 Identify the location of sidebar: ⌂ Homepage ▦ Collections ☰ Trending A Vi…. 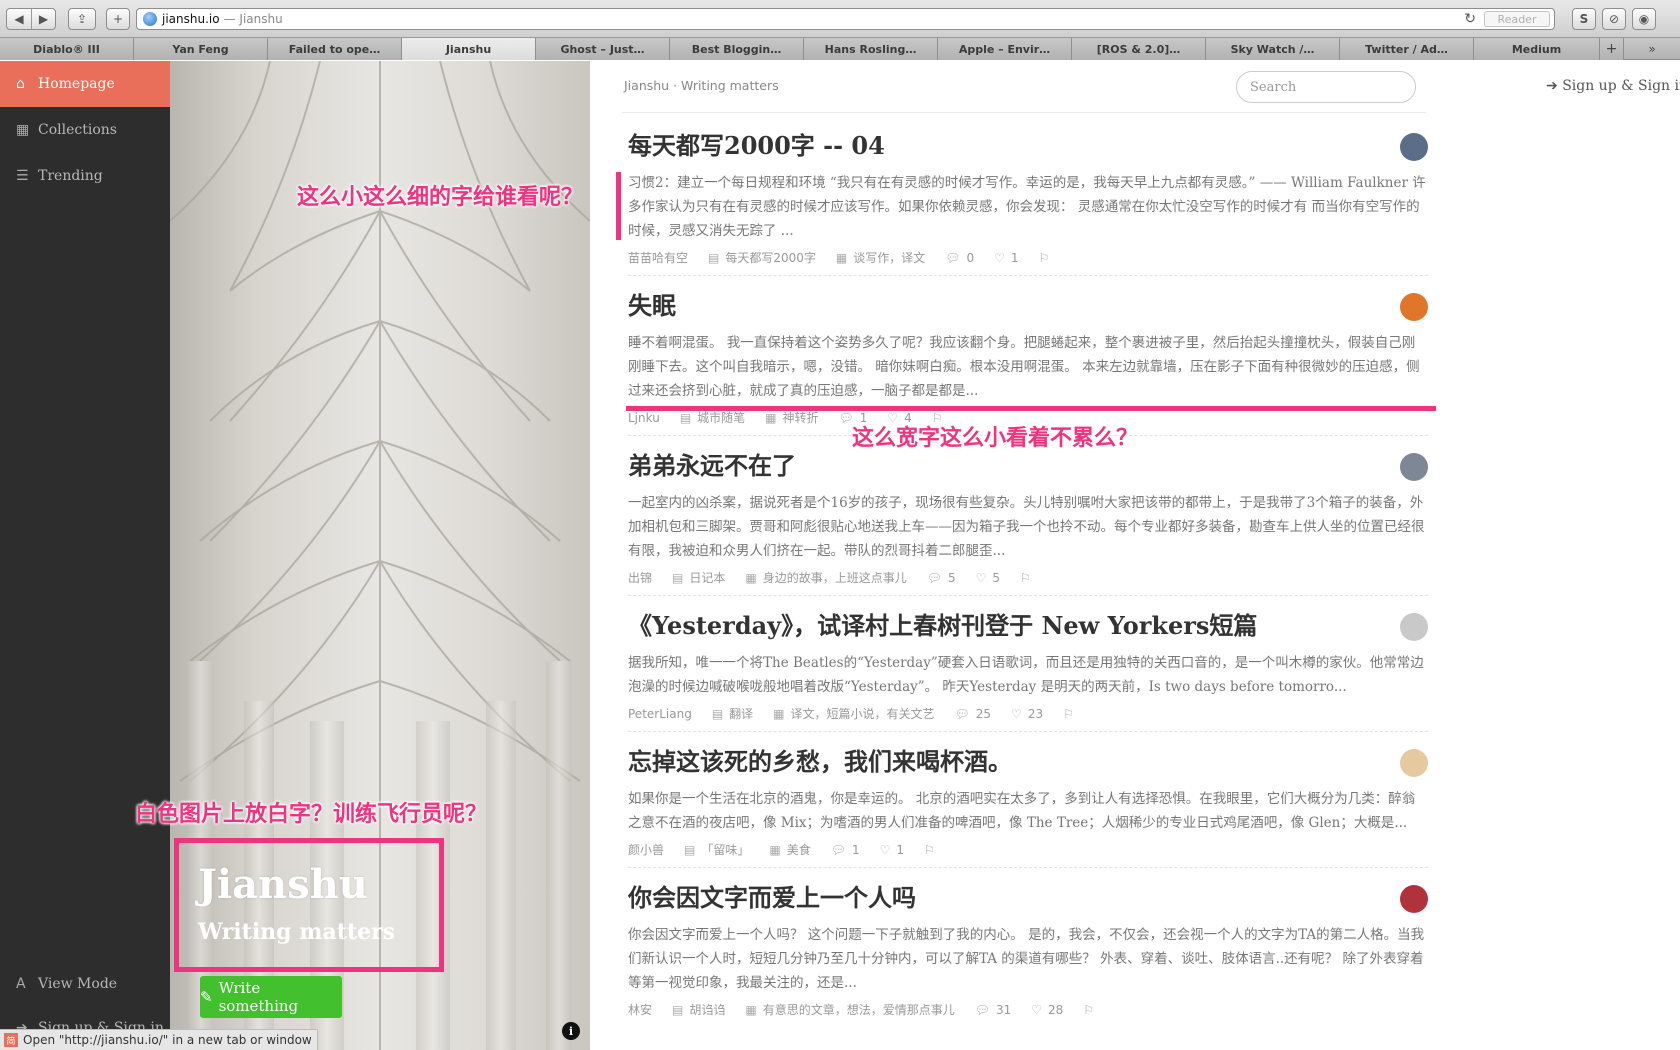
(85, 555).